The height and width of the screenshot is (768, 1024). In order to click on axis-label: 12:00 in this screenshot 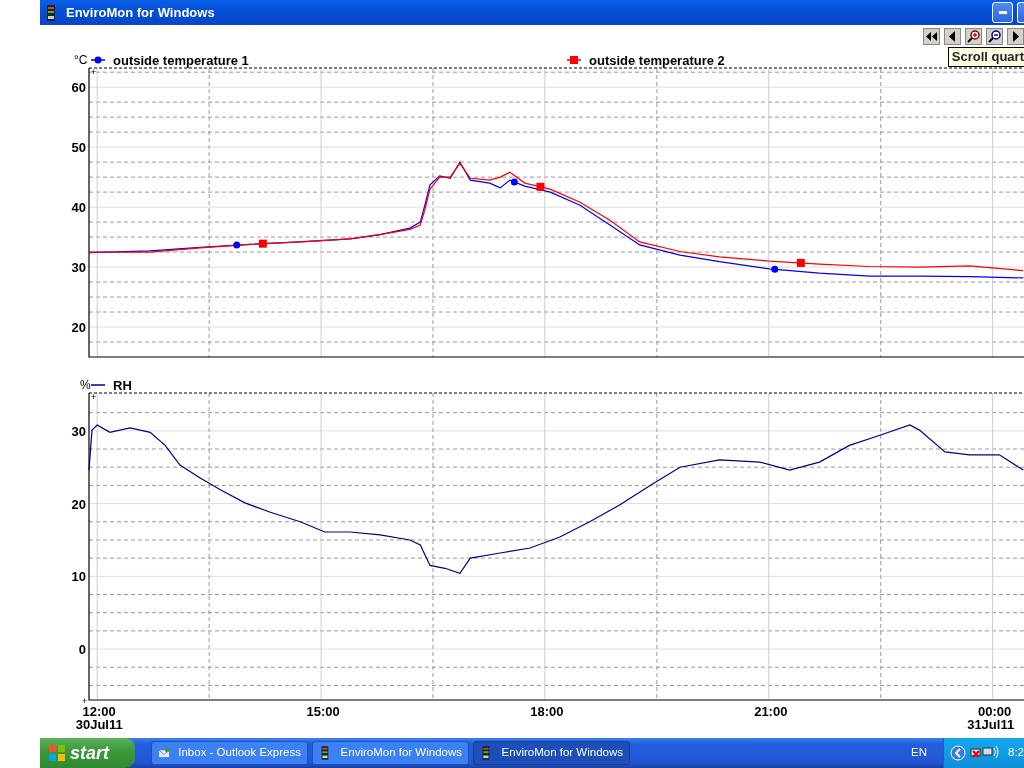, I will do `click(99, 711)`.